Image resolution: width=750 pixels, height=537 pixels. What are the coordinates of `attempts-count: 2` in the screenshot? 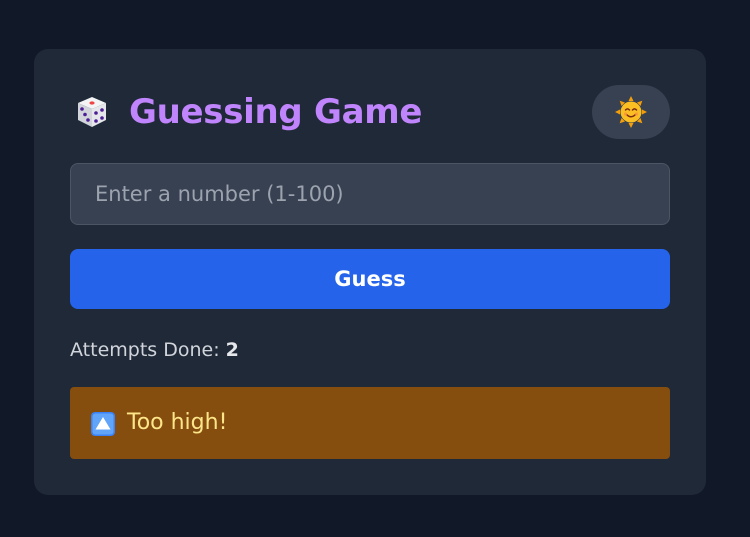 It's located at (232, 350).